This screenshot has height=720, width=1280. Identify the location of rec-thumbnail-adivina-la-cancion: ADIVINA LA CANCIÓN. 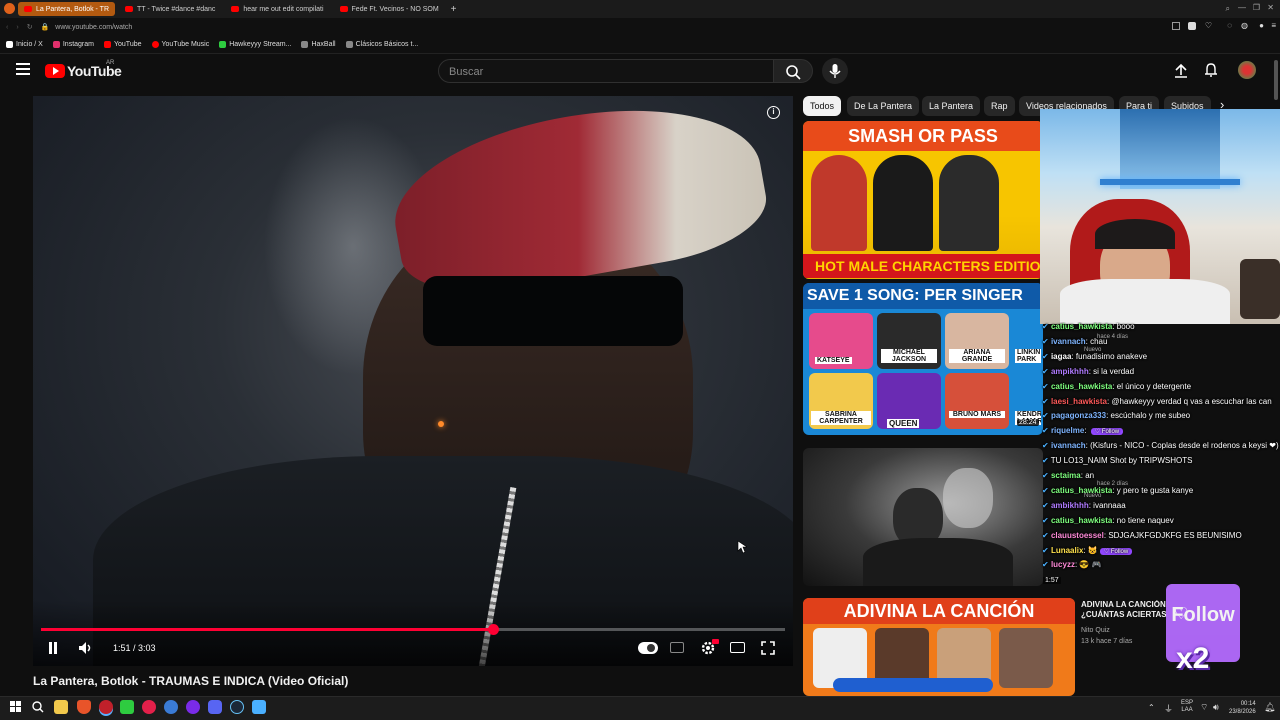
(939, 647).